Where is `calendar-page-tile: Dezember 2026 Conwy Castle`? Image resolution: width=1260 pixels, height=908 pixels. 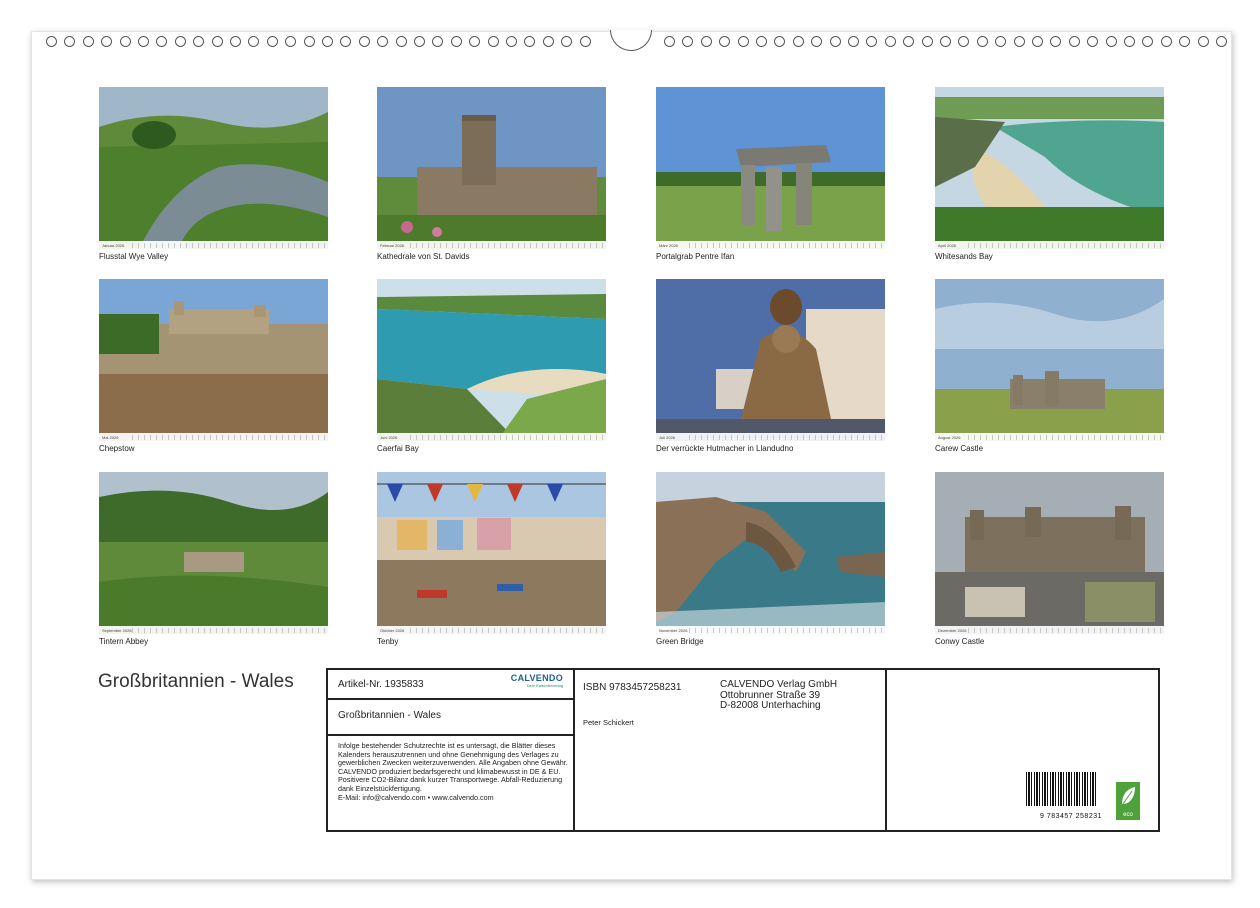 calendar-page-tile: Dezember 2026 Conwy Castle is located at coordinates (1049, 559).